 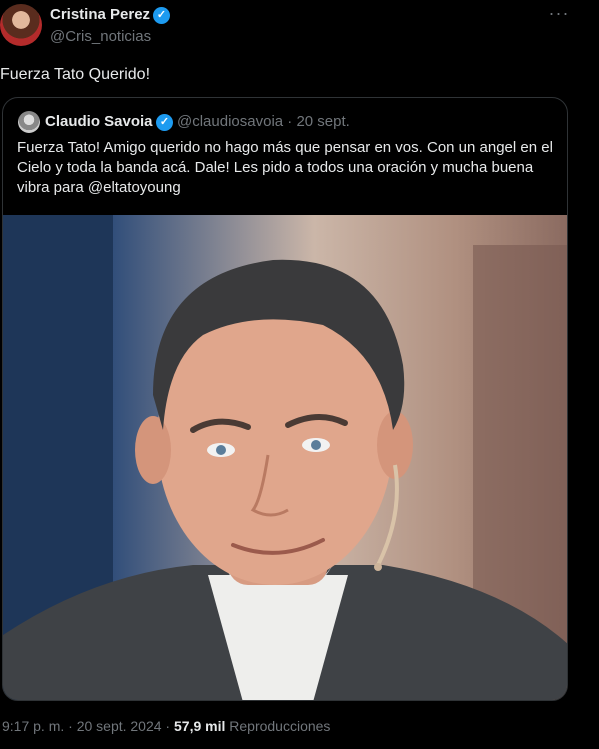 What do you see at coordinates (559, 16) in the screenshot?
I see `more-options-icon: ···` at bounding box center [559, 16].